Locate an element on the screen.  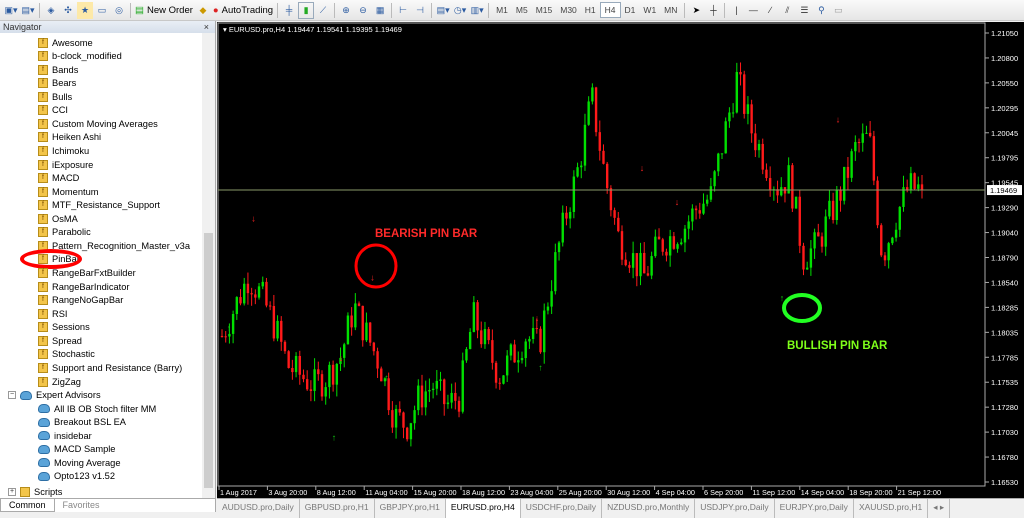
strategy-tester-icon: ◎ is located at coordinates (119, 10).